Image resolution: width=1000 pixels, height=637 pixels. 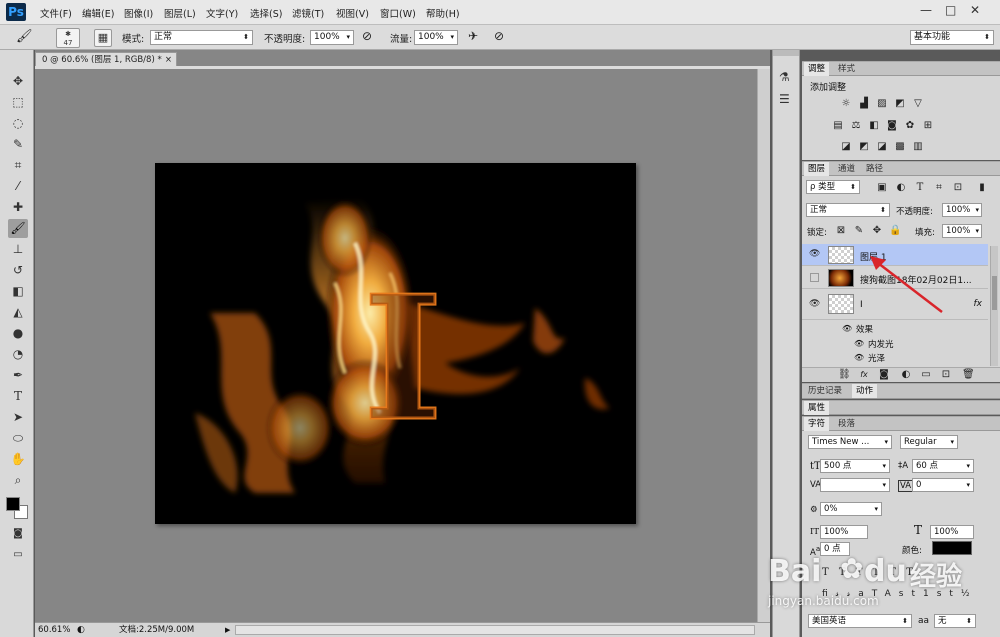 What do you see at coordinates (18, 396) in the screenshot?
I see `type-tool-icon: T` at bounding box center [18, 396].